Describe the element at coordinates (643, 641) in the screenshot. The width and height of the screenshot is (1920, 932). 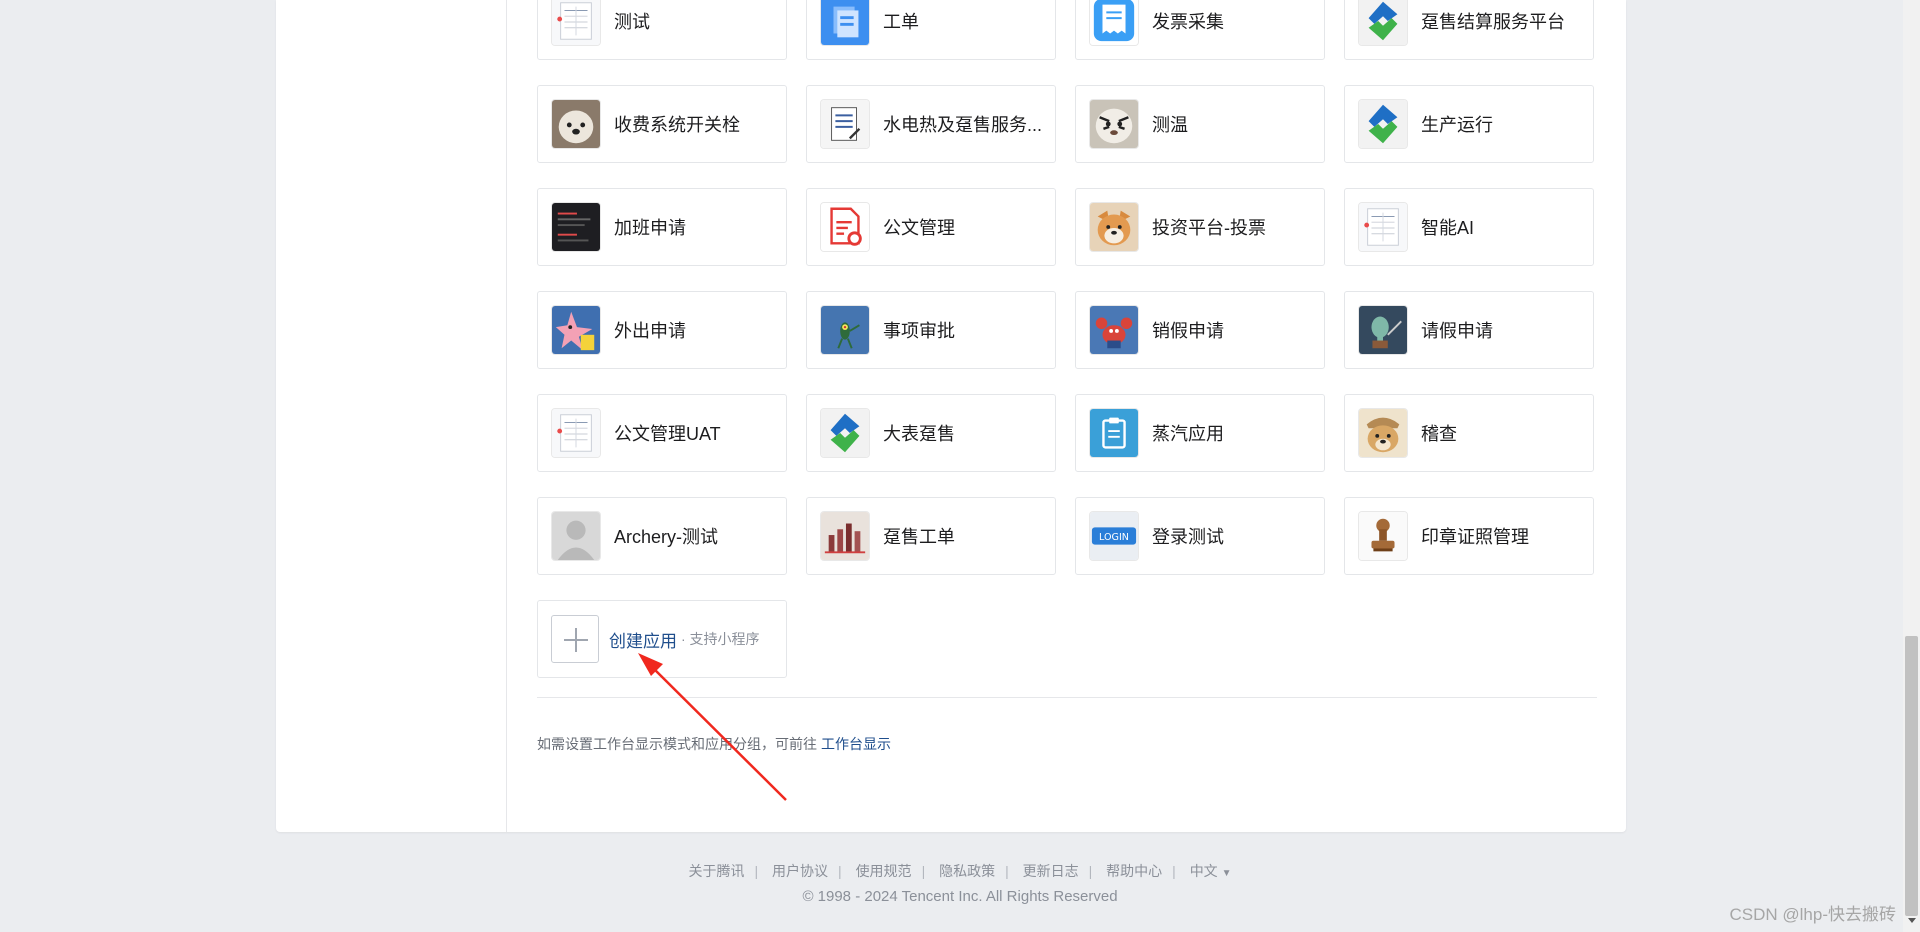
I see `create-app-label: 创建应用` at that location.